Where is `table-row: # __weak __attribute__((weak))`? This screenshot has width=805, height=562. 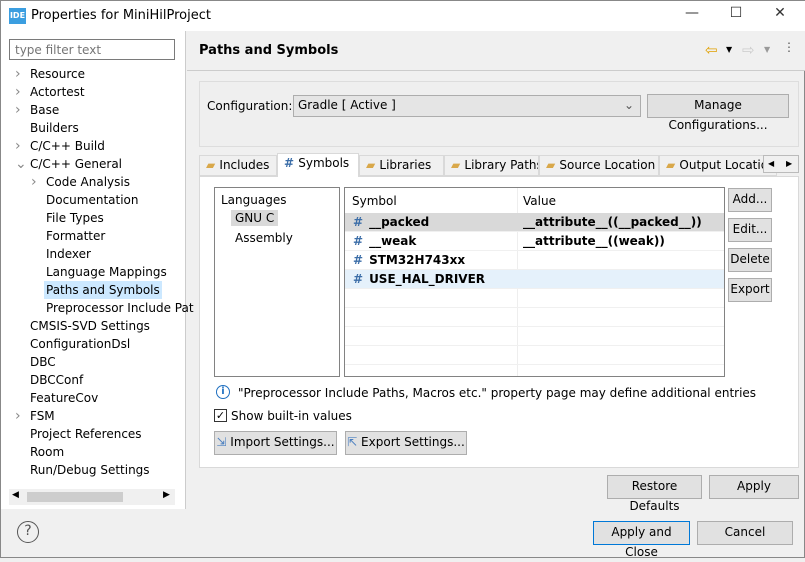
table-row: # __weak __attribute__((weak)) is located at coordinates (534, 241).